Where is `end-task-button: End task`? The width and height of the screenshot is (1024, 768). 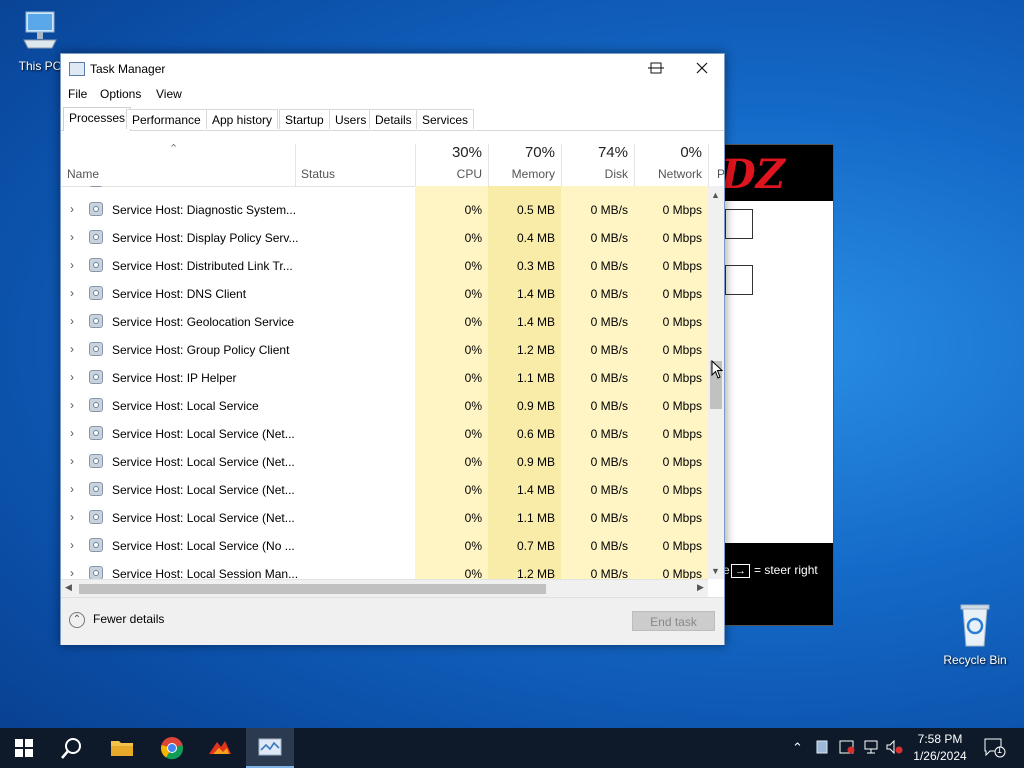
end-task-button: End task is located at coordinates (673, 621).